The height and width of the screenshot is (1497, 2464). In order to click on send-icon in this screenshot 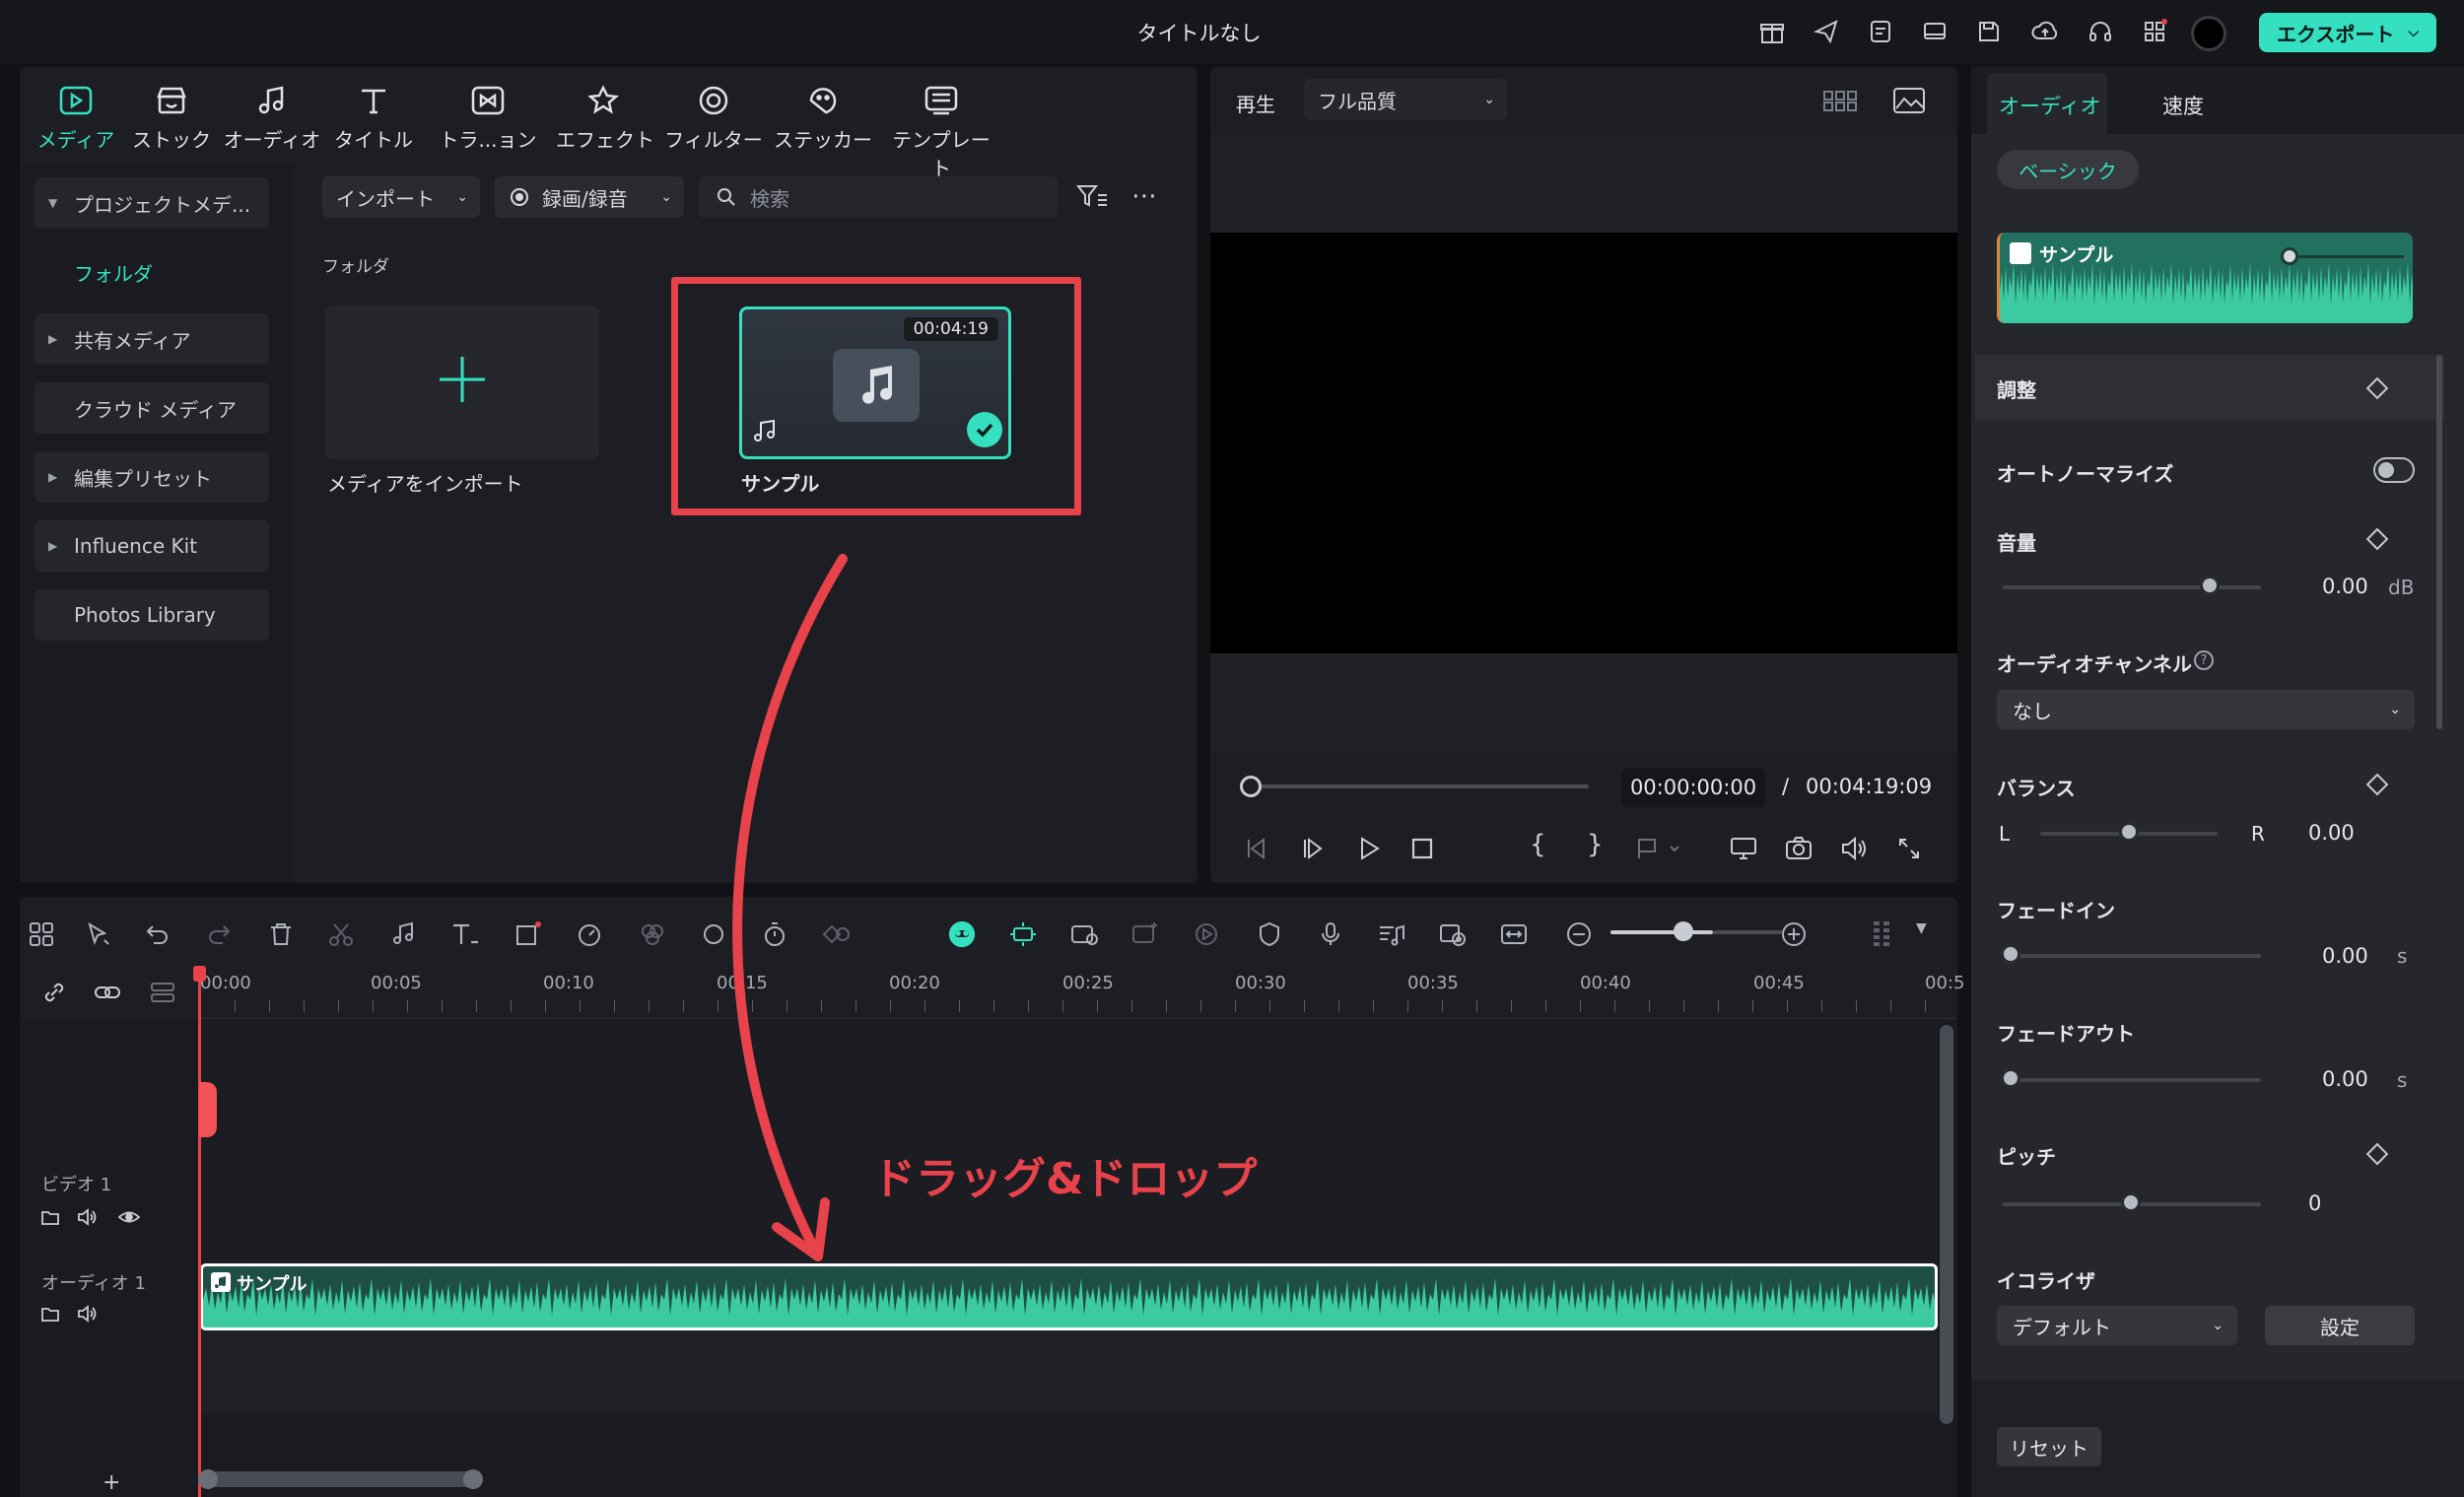, I will do `click(1826, 31)`.